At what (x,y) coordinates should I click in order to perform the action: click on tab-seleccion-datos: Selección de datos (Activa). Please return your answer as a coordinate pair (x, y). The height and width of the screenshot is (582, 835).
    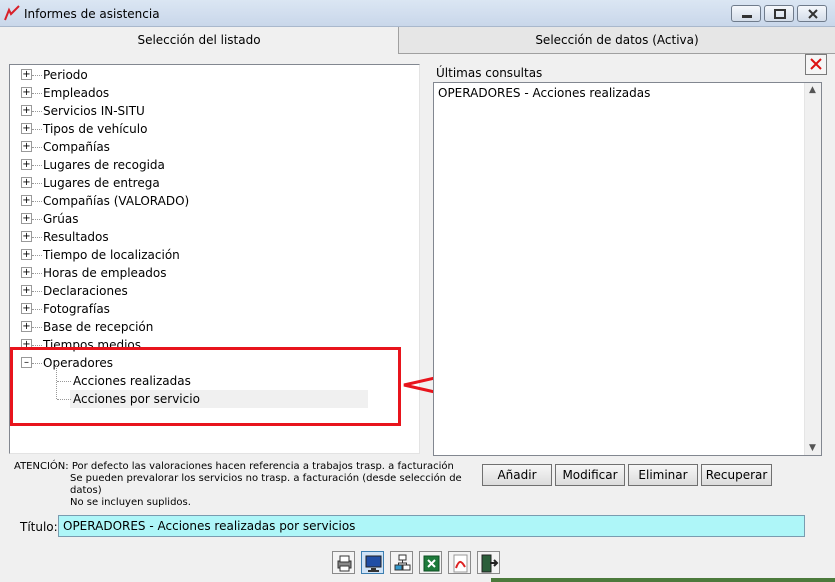
    Looking at the image, I should click on (617, 40).